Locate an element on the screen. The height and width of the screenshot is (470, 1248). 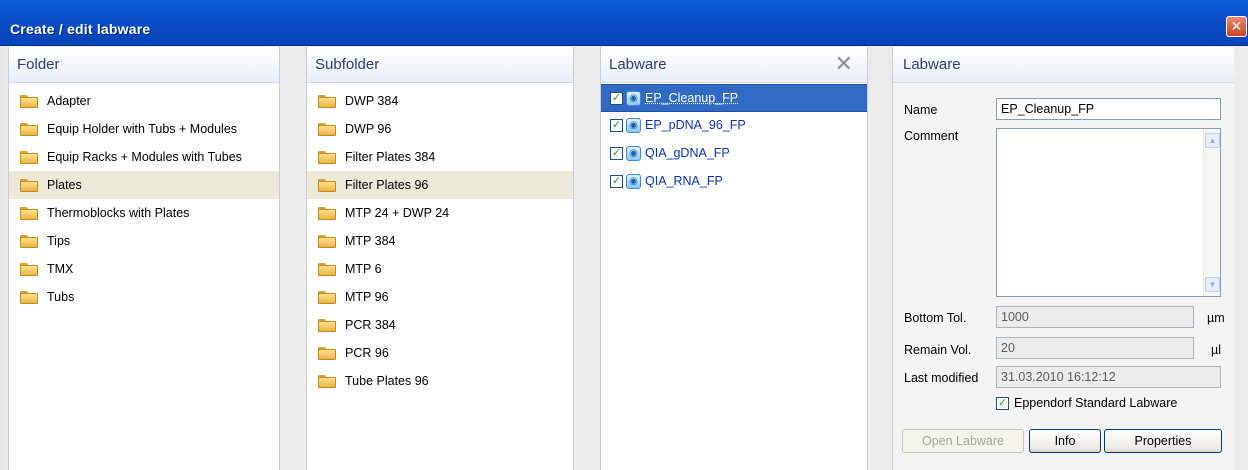
scroll-up-button: ▲ is located at coordinates (1212, 140).